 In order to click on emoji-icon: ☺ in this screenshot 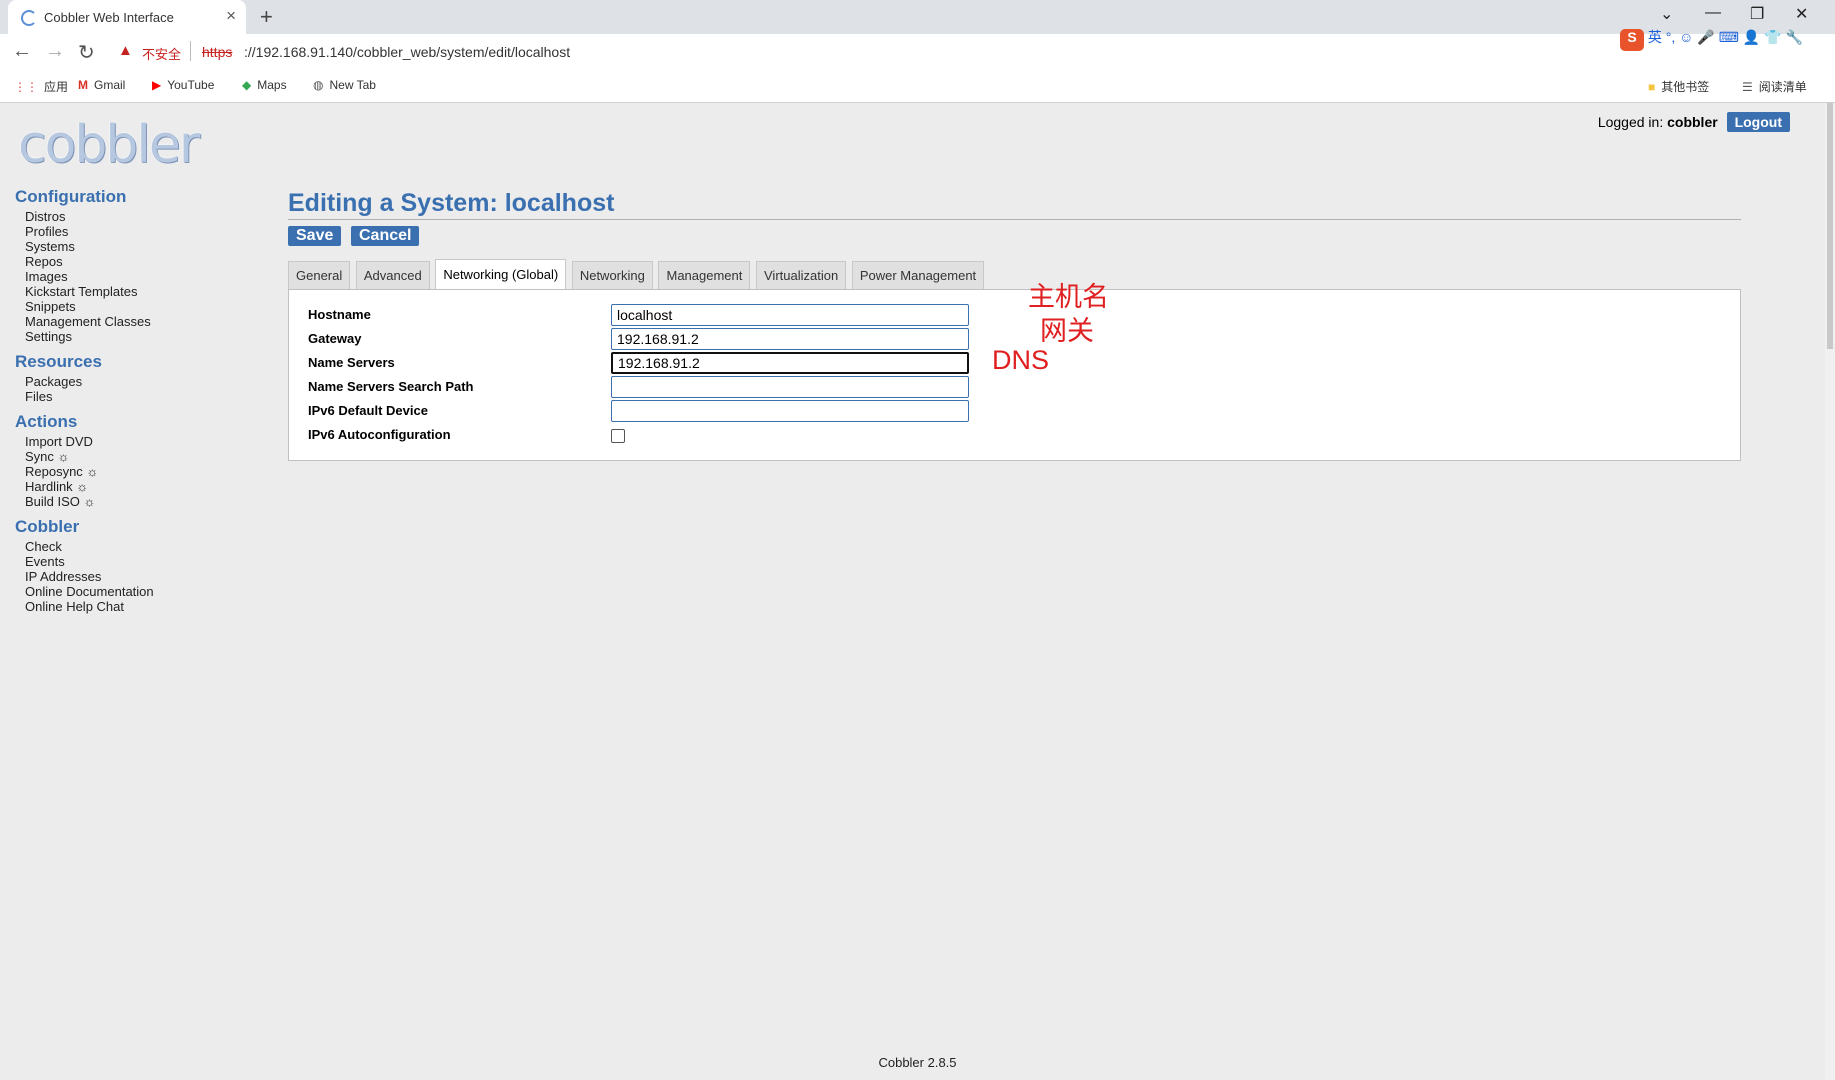, I will do `click(1686, 37)`.